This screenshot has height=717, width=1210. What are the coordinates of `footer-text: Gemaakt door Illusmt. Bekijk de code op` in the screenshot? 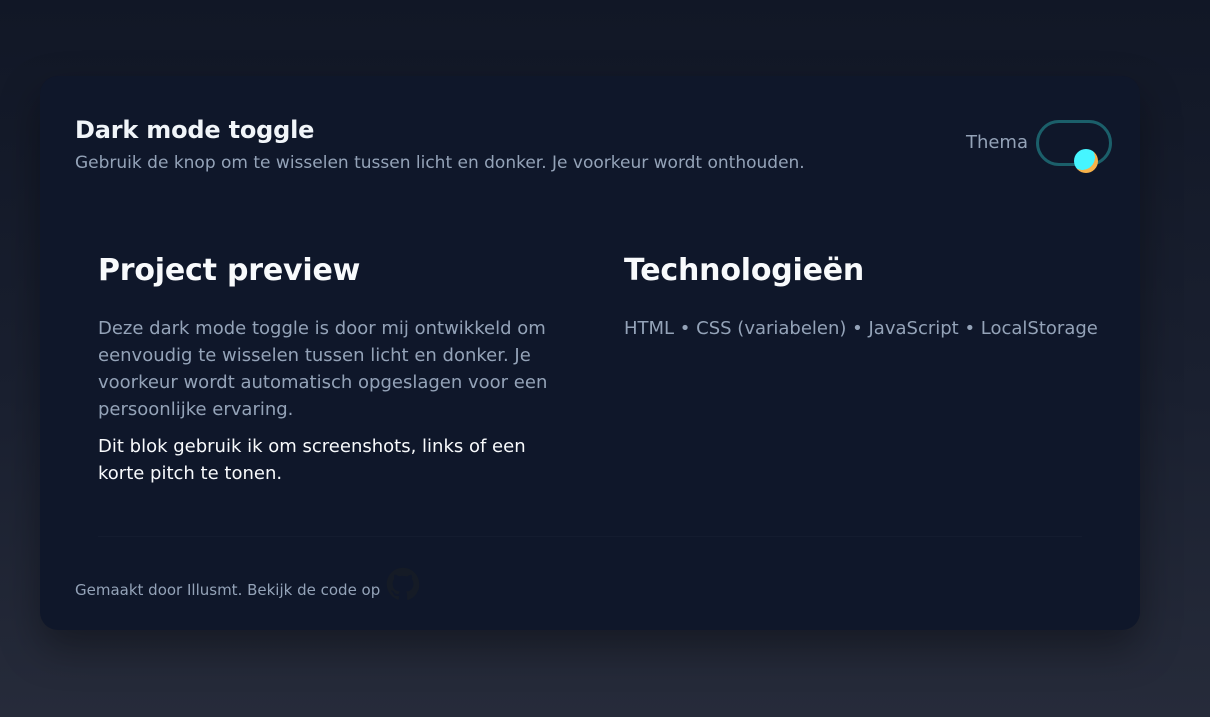 It's located at (228, 590).